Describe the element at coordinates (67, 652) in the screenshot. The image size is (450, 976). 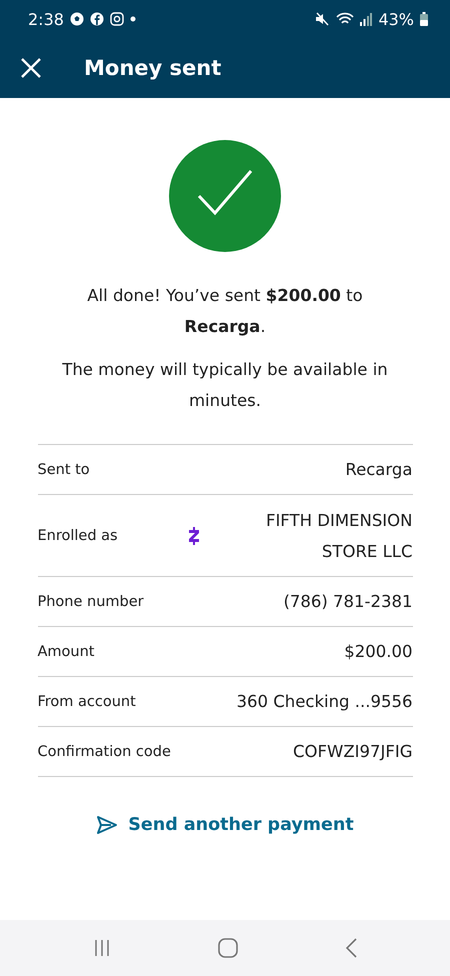
I see `detail-label: Amount` at that location.